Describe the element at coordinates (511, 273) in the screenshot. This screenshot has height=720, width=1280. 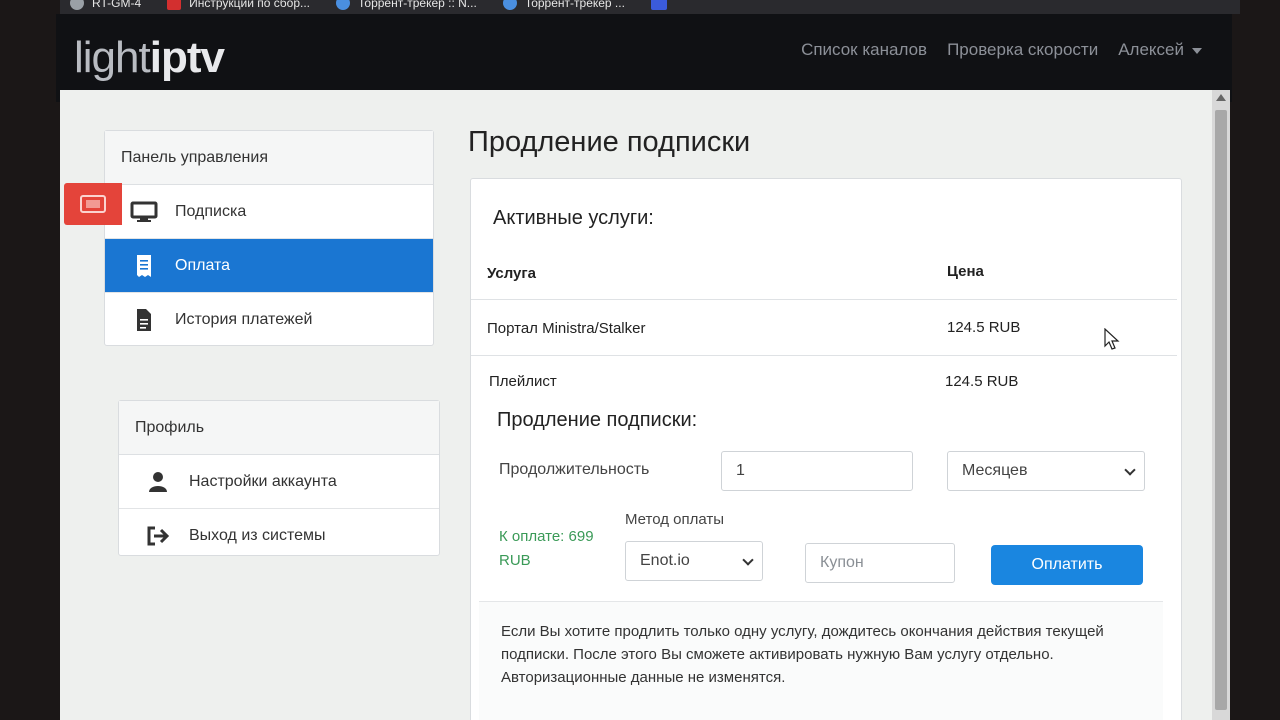
I see `column-header-service: Услуга` at that location.